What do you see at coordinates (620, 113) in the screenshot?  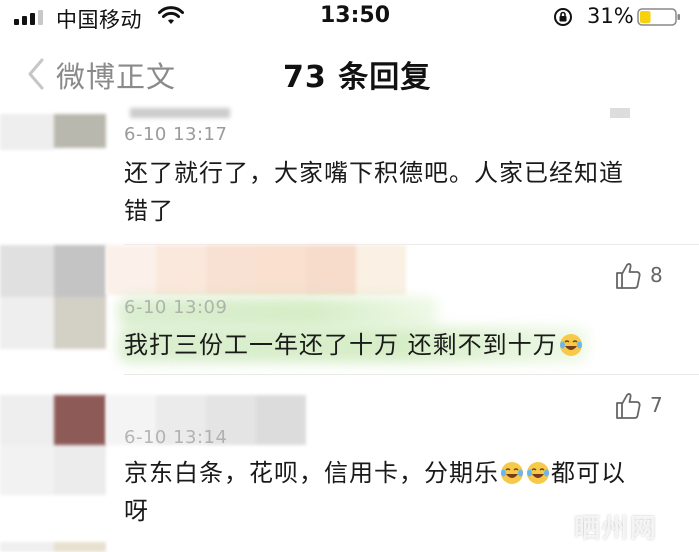 I see `like-icon` at bounding box center [620, 113].